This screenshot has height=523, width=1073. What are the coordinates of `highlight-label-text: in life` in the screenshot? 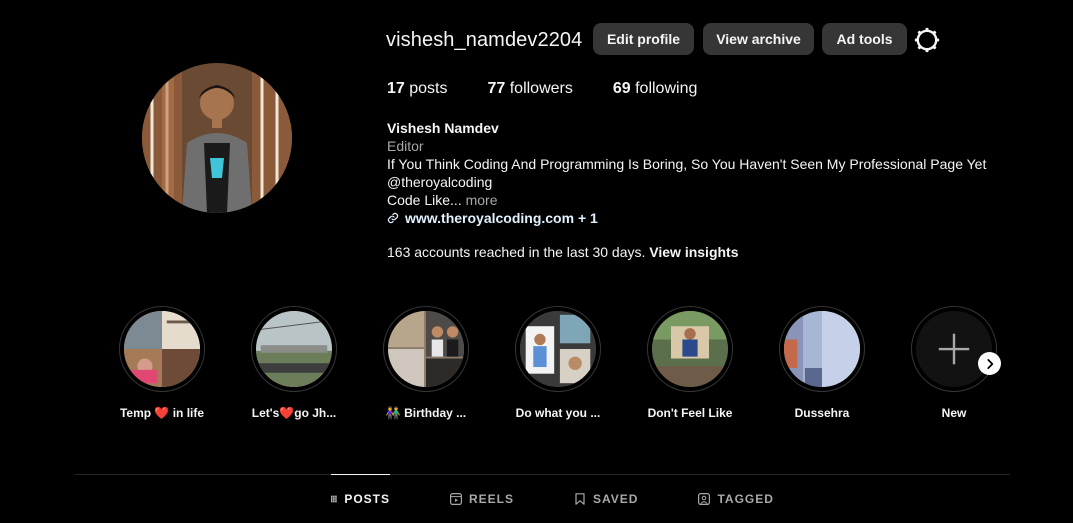 It's located at (187, 413).